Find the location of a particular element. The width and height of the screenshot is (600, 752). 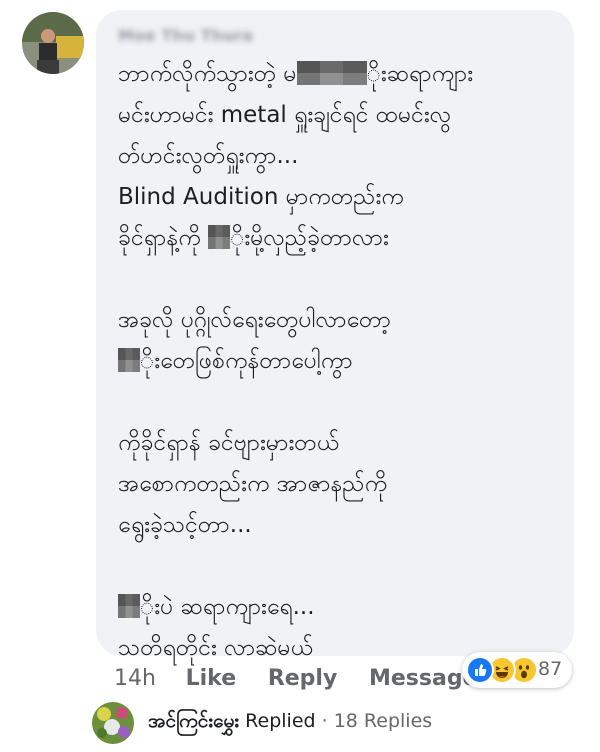

comment-text-segment: မင်းဟာမင်း metal ရှူးချင်ရင် ထမင်းလွ is located at coordinates (285, 115).